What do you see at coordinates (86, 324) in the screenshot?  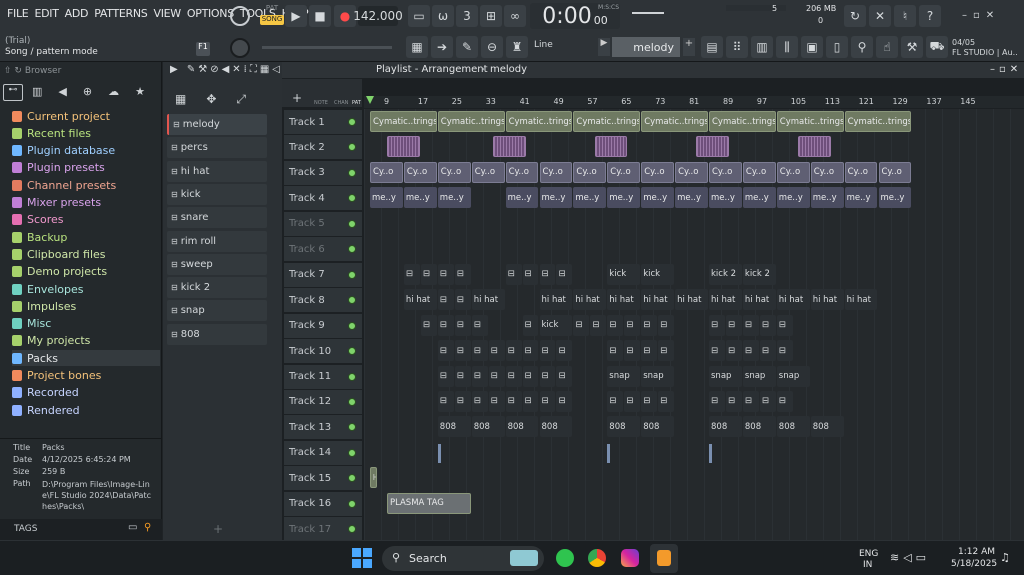 I see `browser-item-misc: Misc` at bounding box center [86, 324].